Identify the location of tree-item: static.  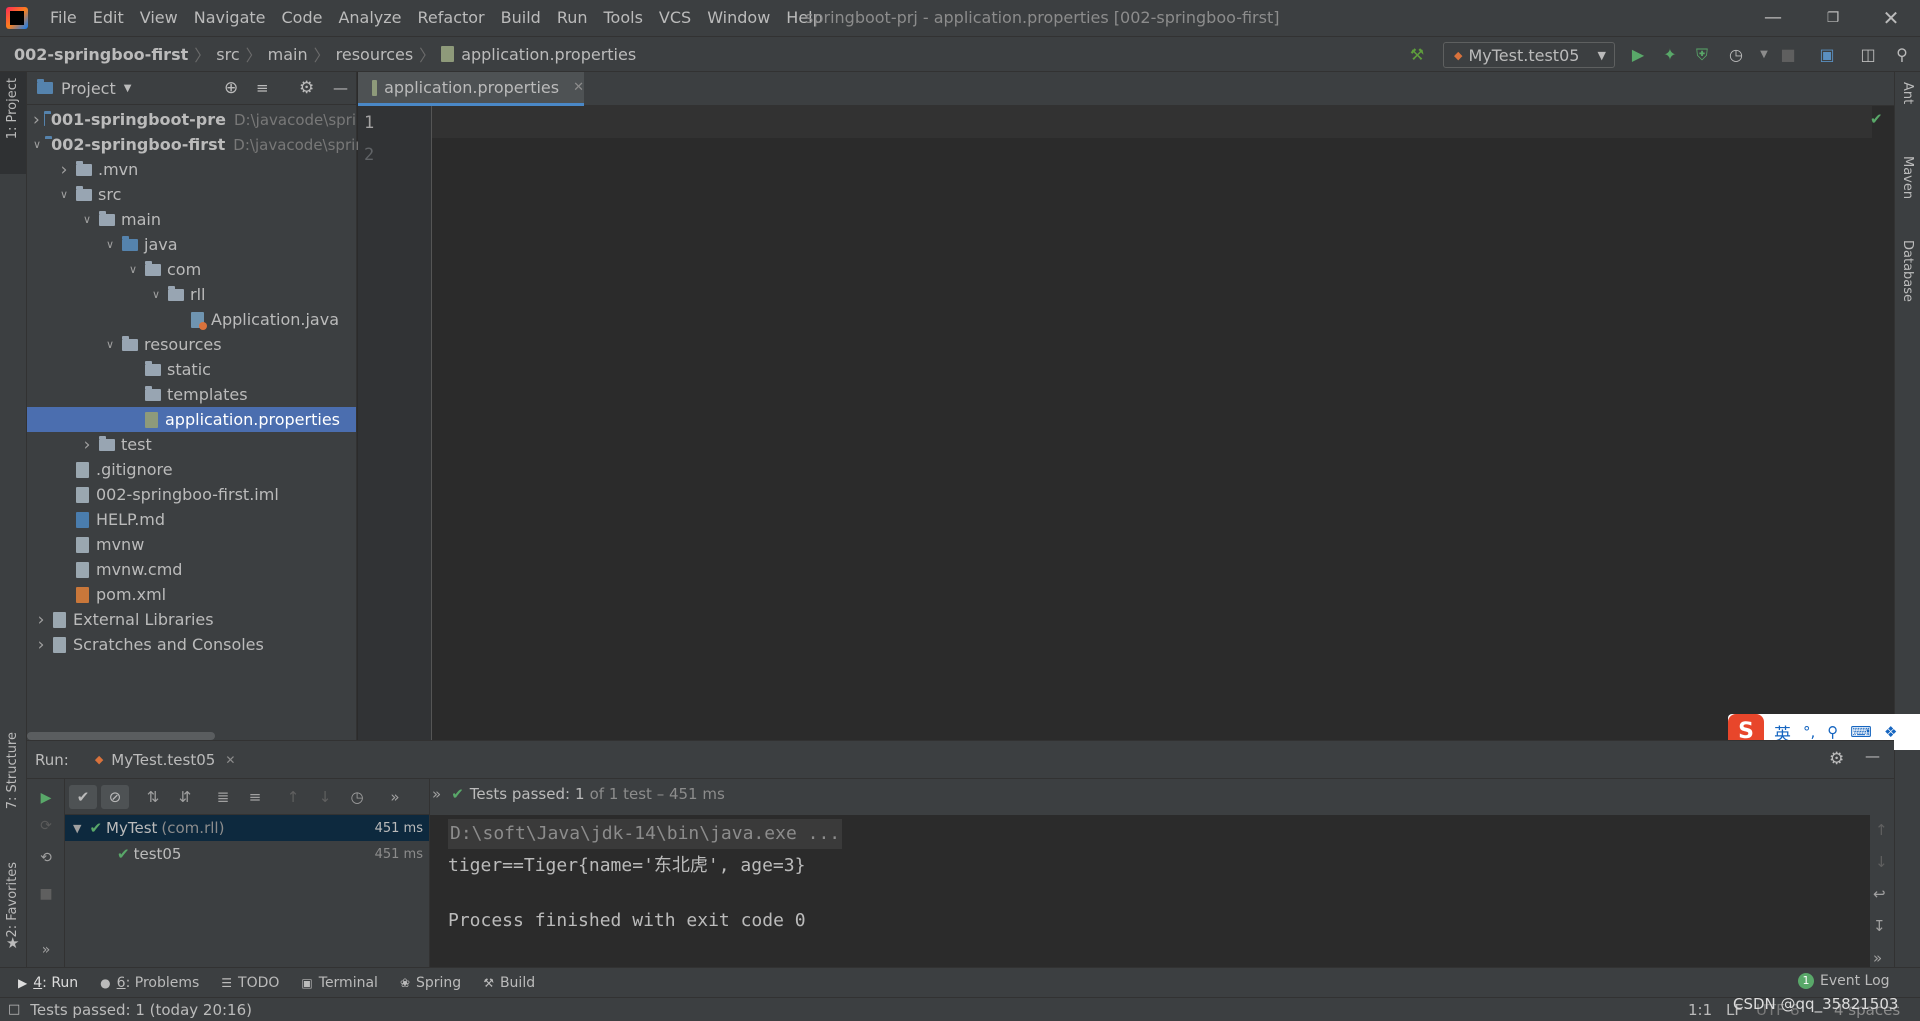
(191, 369).